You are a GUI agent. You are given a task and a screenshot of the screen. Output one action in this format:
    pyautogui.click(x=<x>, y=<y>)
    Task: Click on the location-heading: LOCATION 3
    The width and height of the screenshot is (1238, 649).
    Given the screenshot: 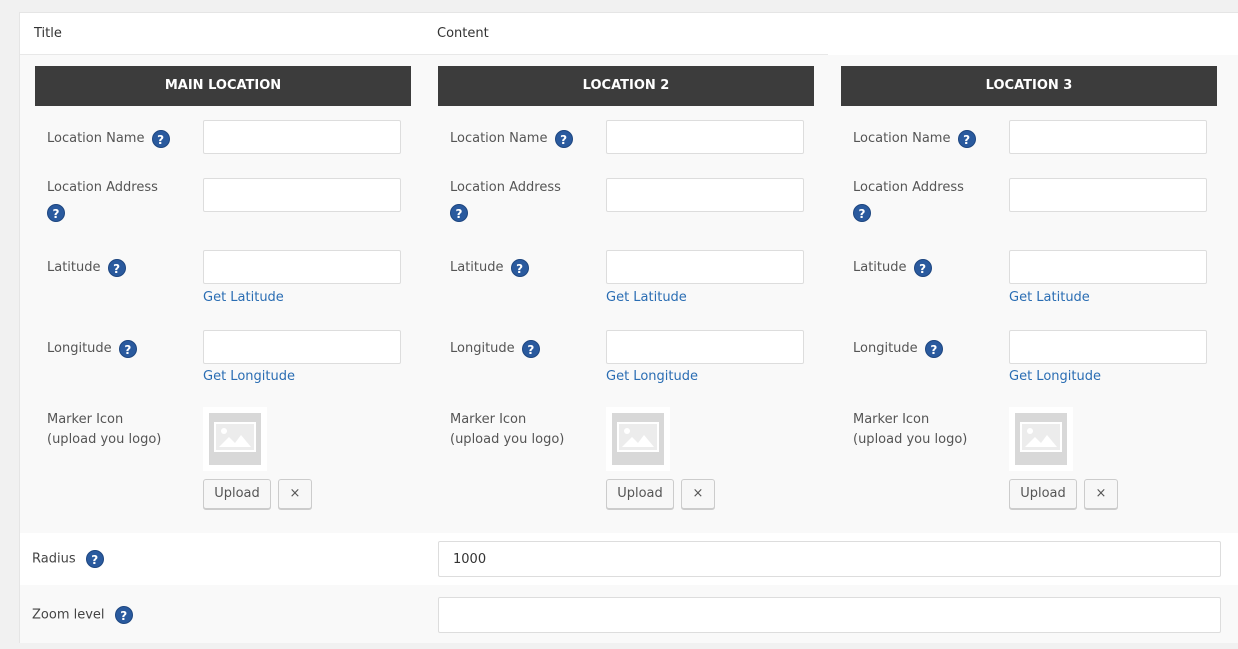 What is the action you would take?
    pyautogui.click(x=1029, y=86)
    